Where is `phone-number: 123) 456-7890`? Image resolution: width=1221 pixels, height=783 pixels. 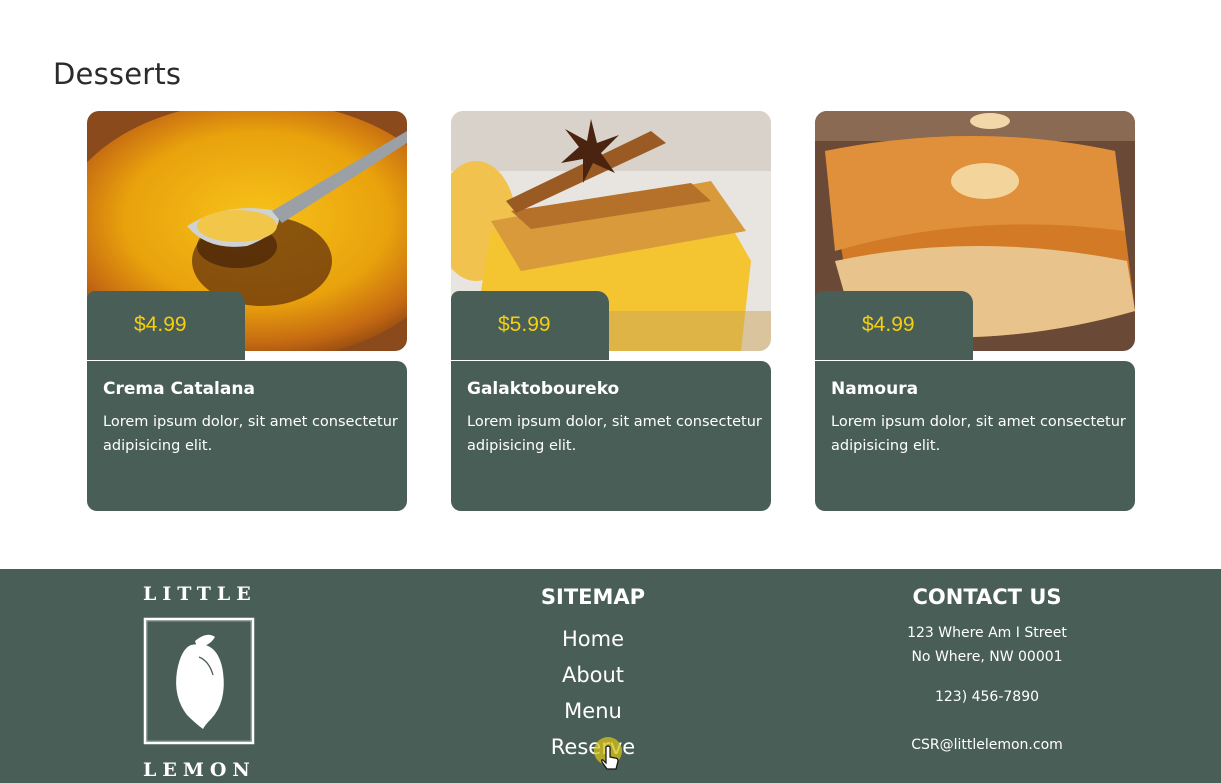 phone-number: 123) 456-7890 is located at coordinates (987, 697).